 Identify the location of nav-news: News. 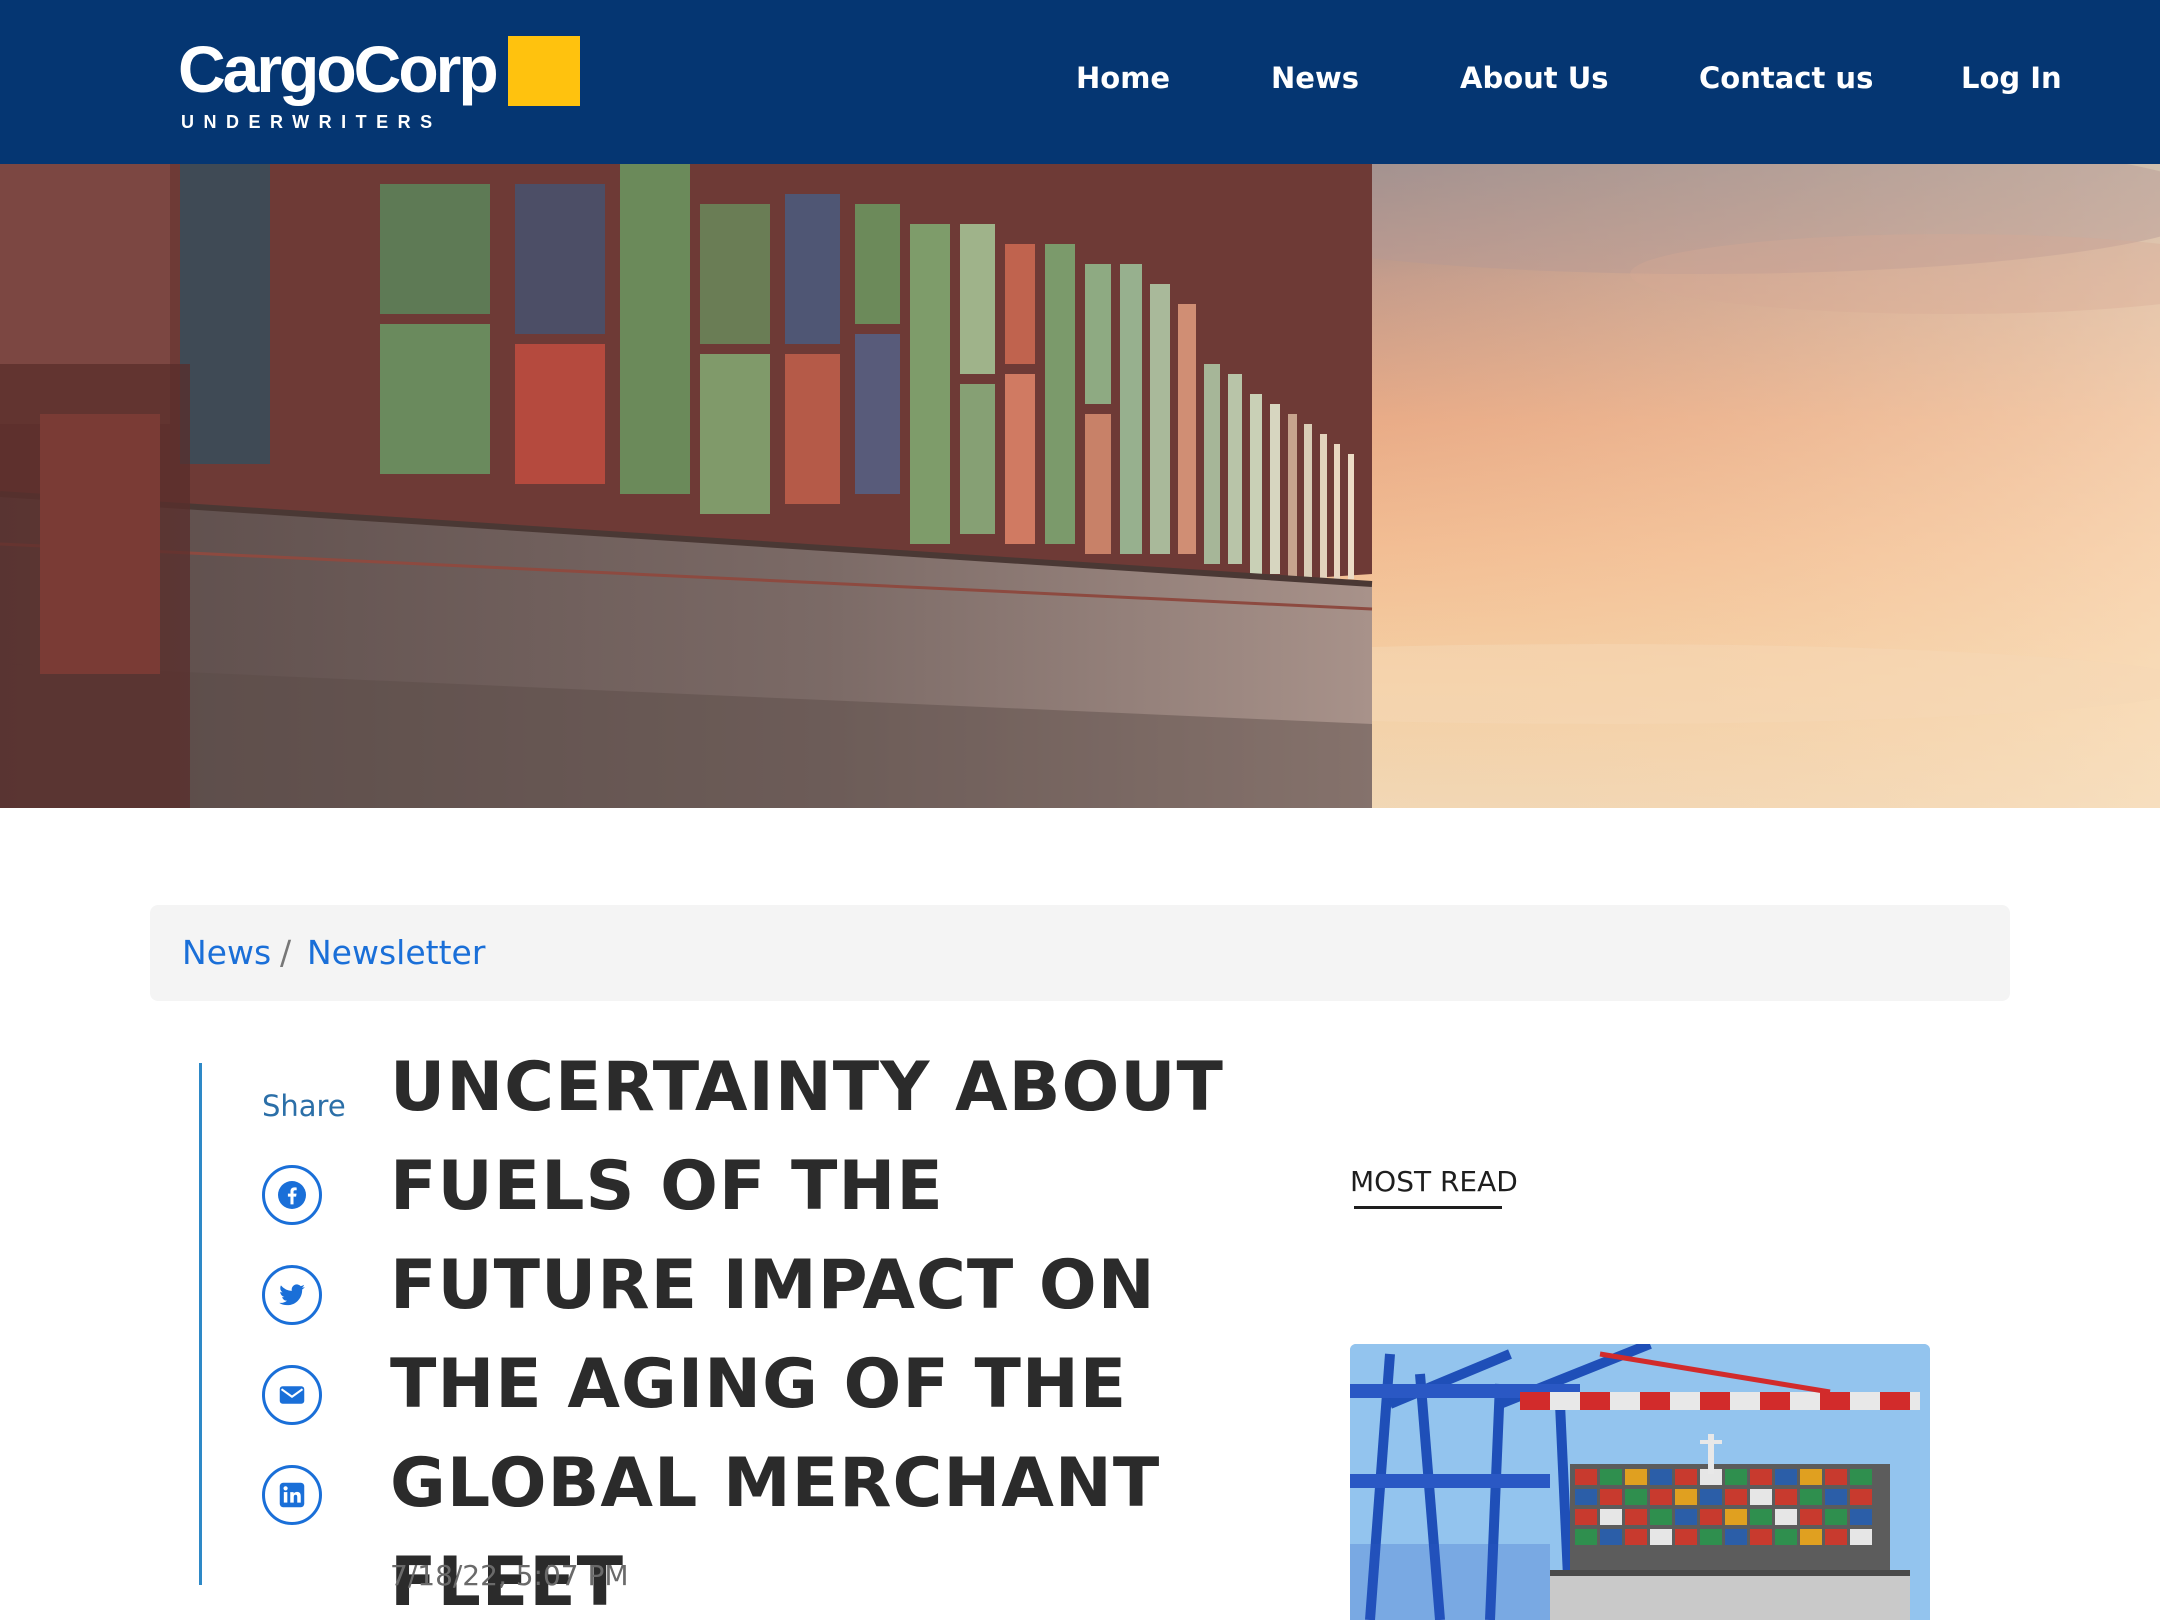
(1315, 78).